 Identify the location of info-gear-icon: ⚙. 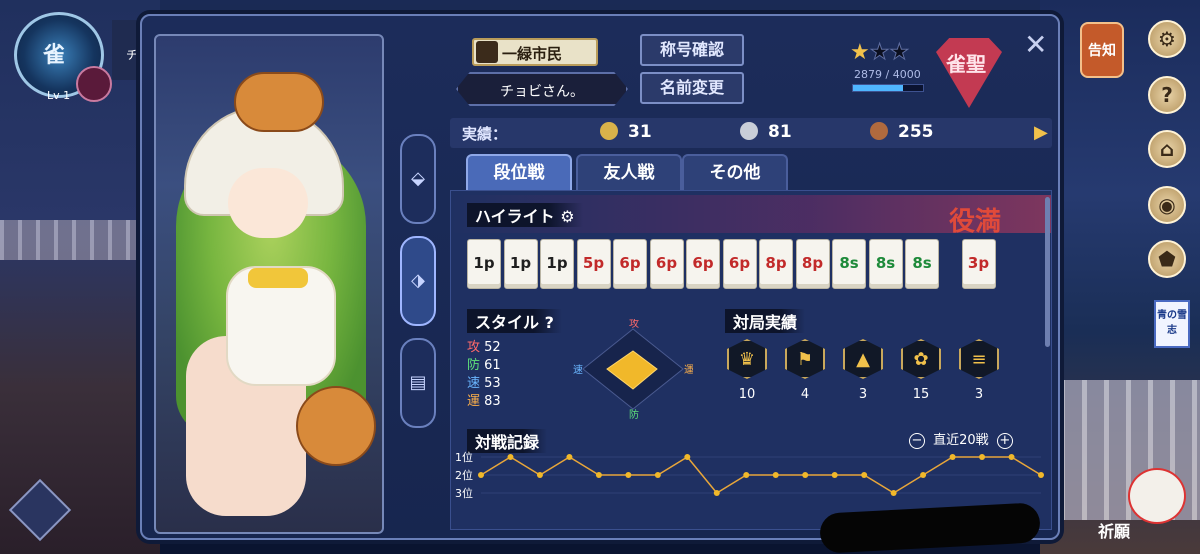
(567, 216).